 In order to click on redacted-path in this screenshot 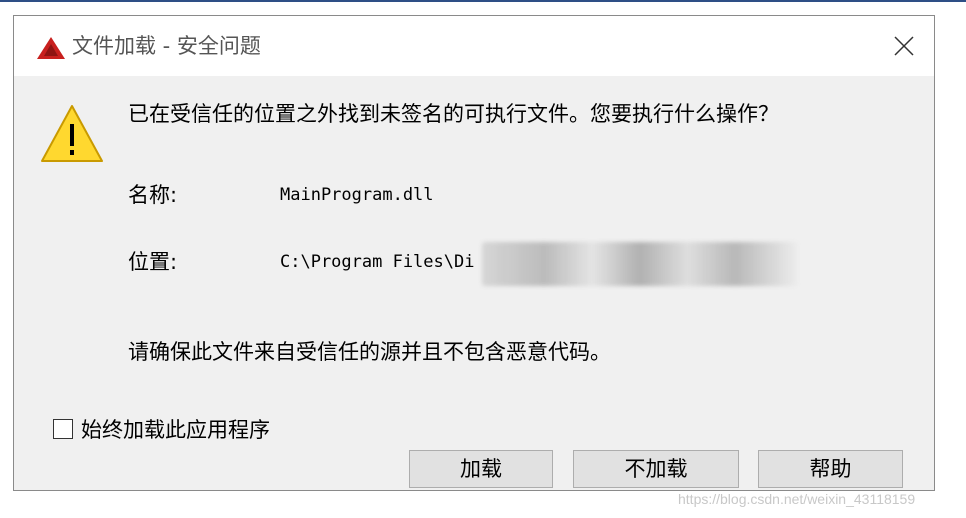, I will do `click(640, 264)`.